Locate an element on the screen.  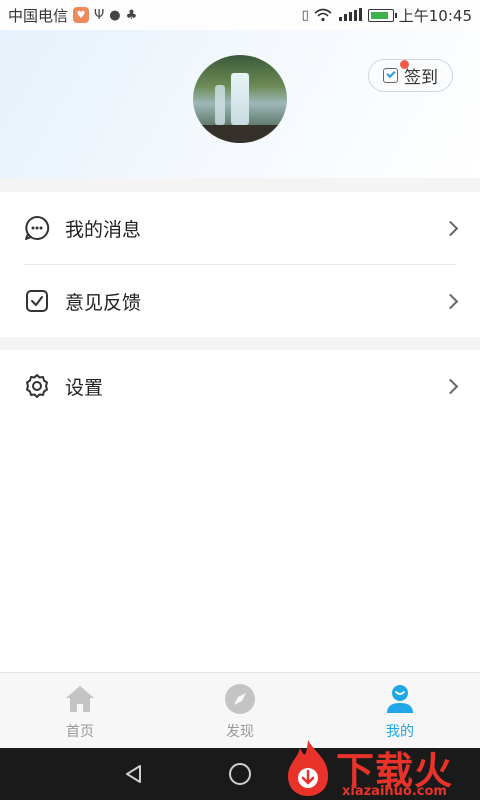
menu-item-feedback: 意见反馈 is located at coordinates (240, 301).